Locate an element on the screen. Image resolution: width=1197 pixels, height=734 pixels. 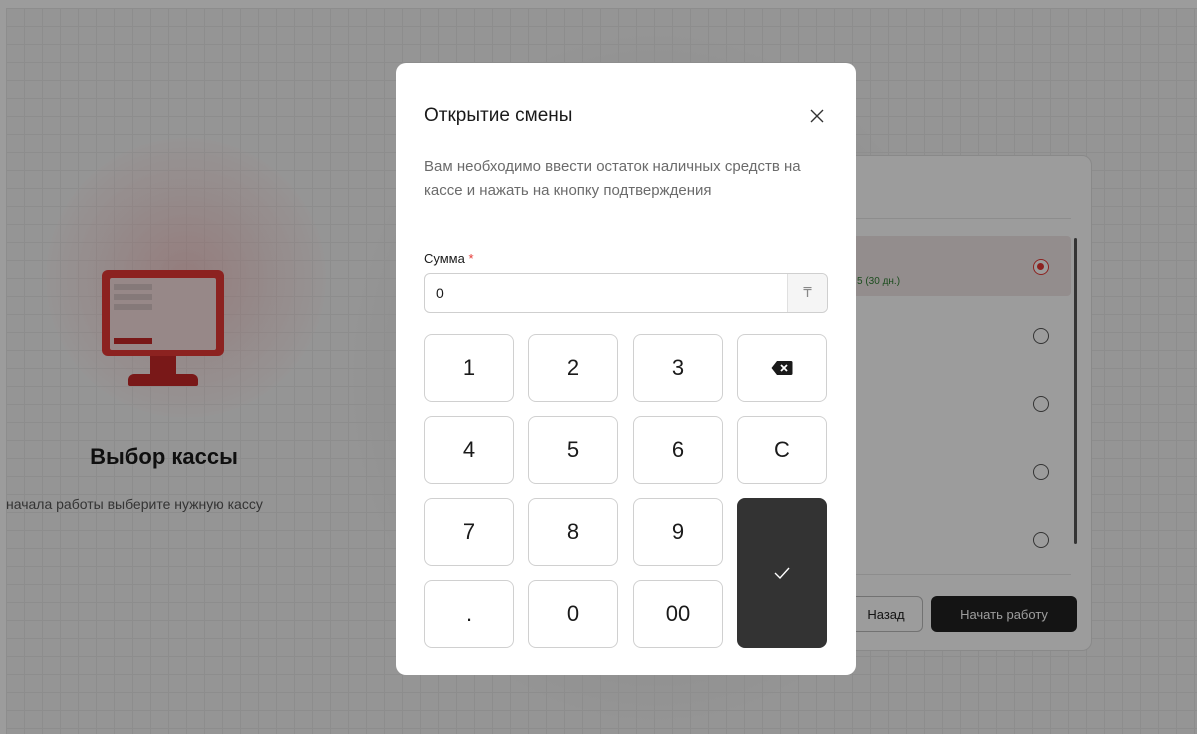
confirm-button is located at coordinates (782, 573).